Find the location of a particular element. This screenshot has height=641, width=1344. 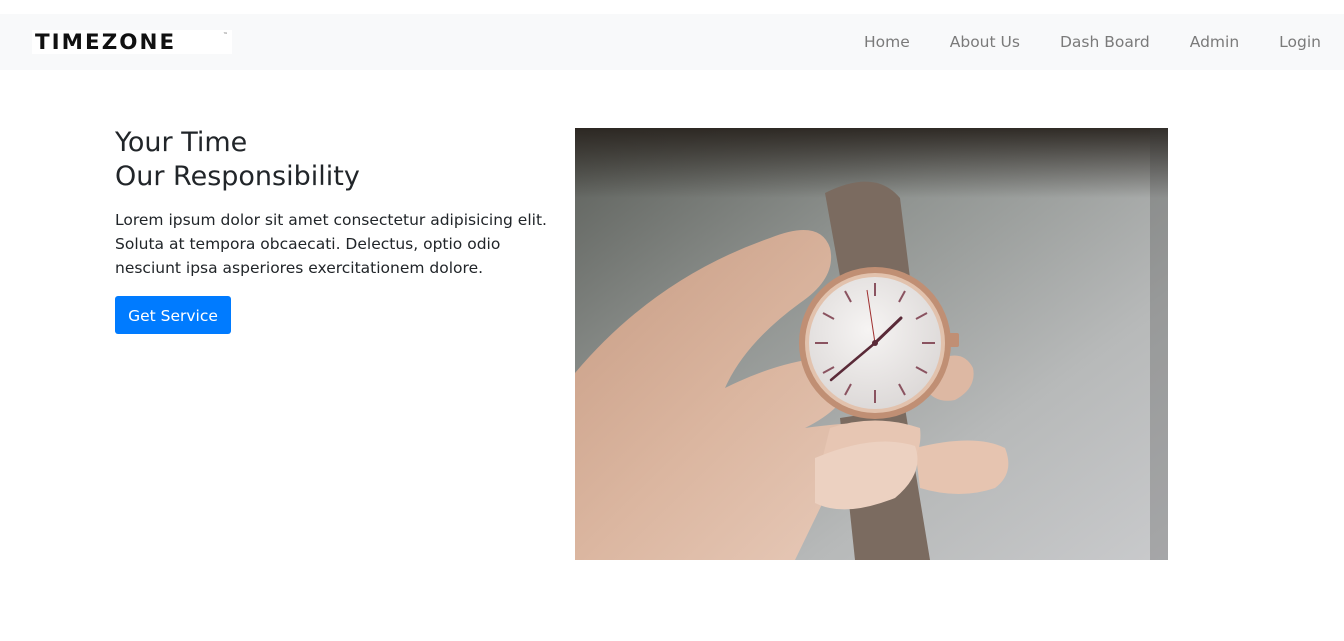

top-spacer is located at coordinates (672, 7).